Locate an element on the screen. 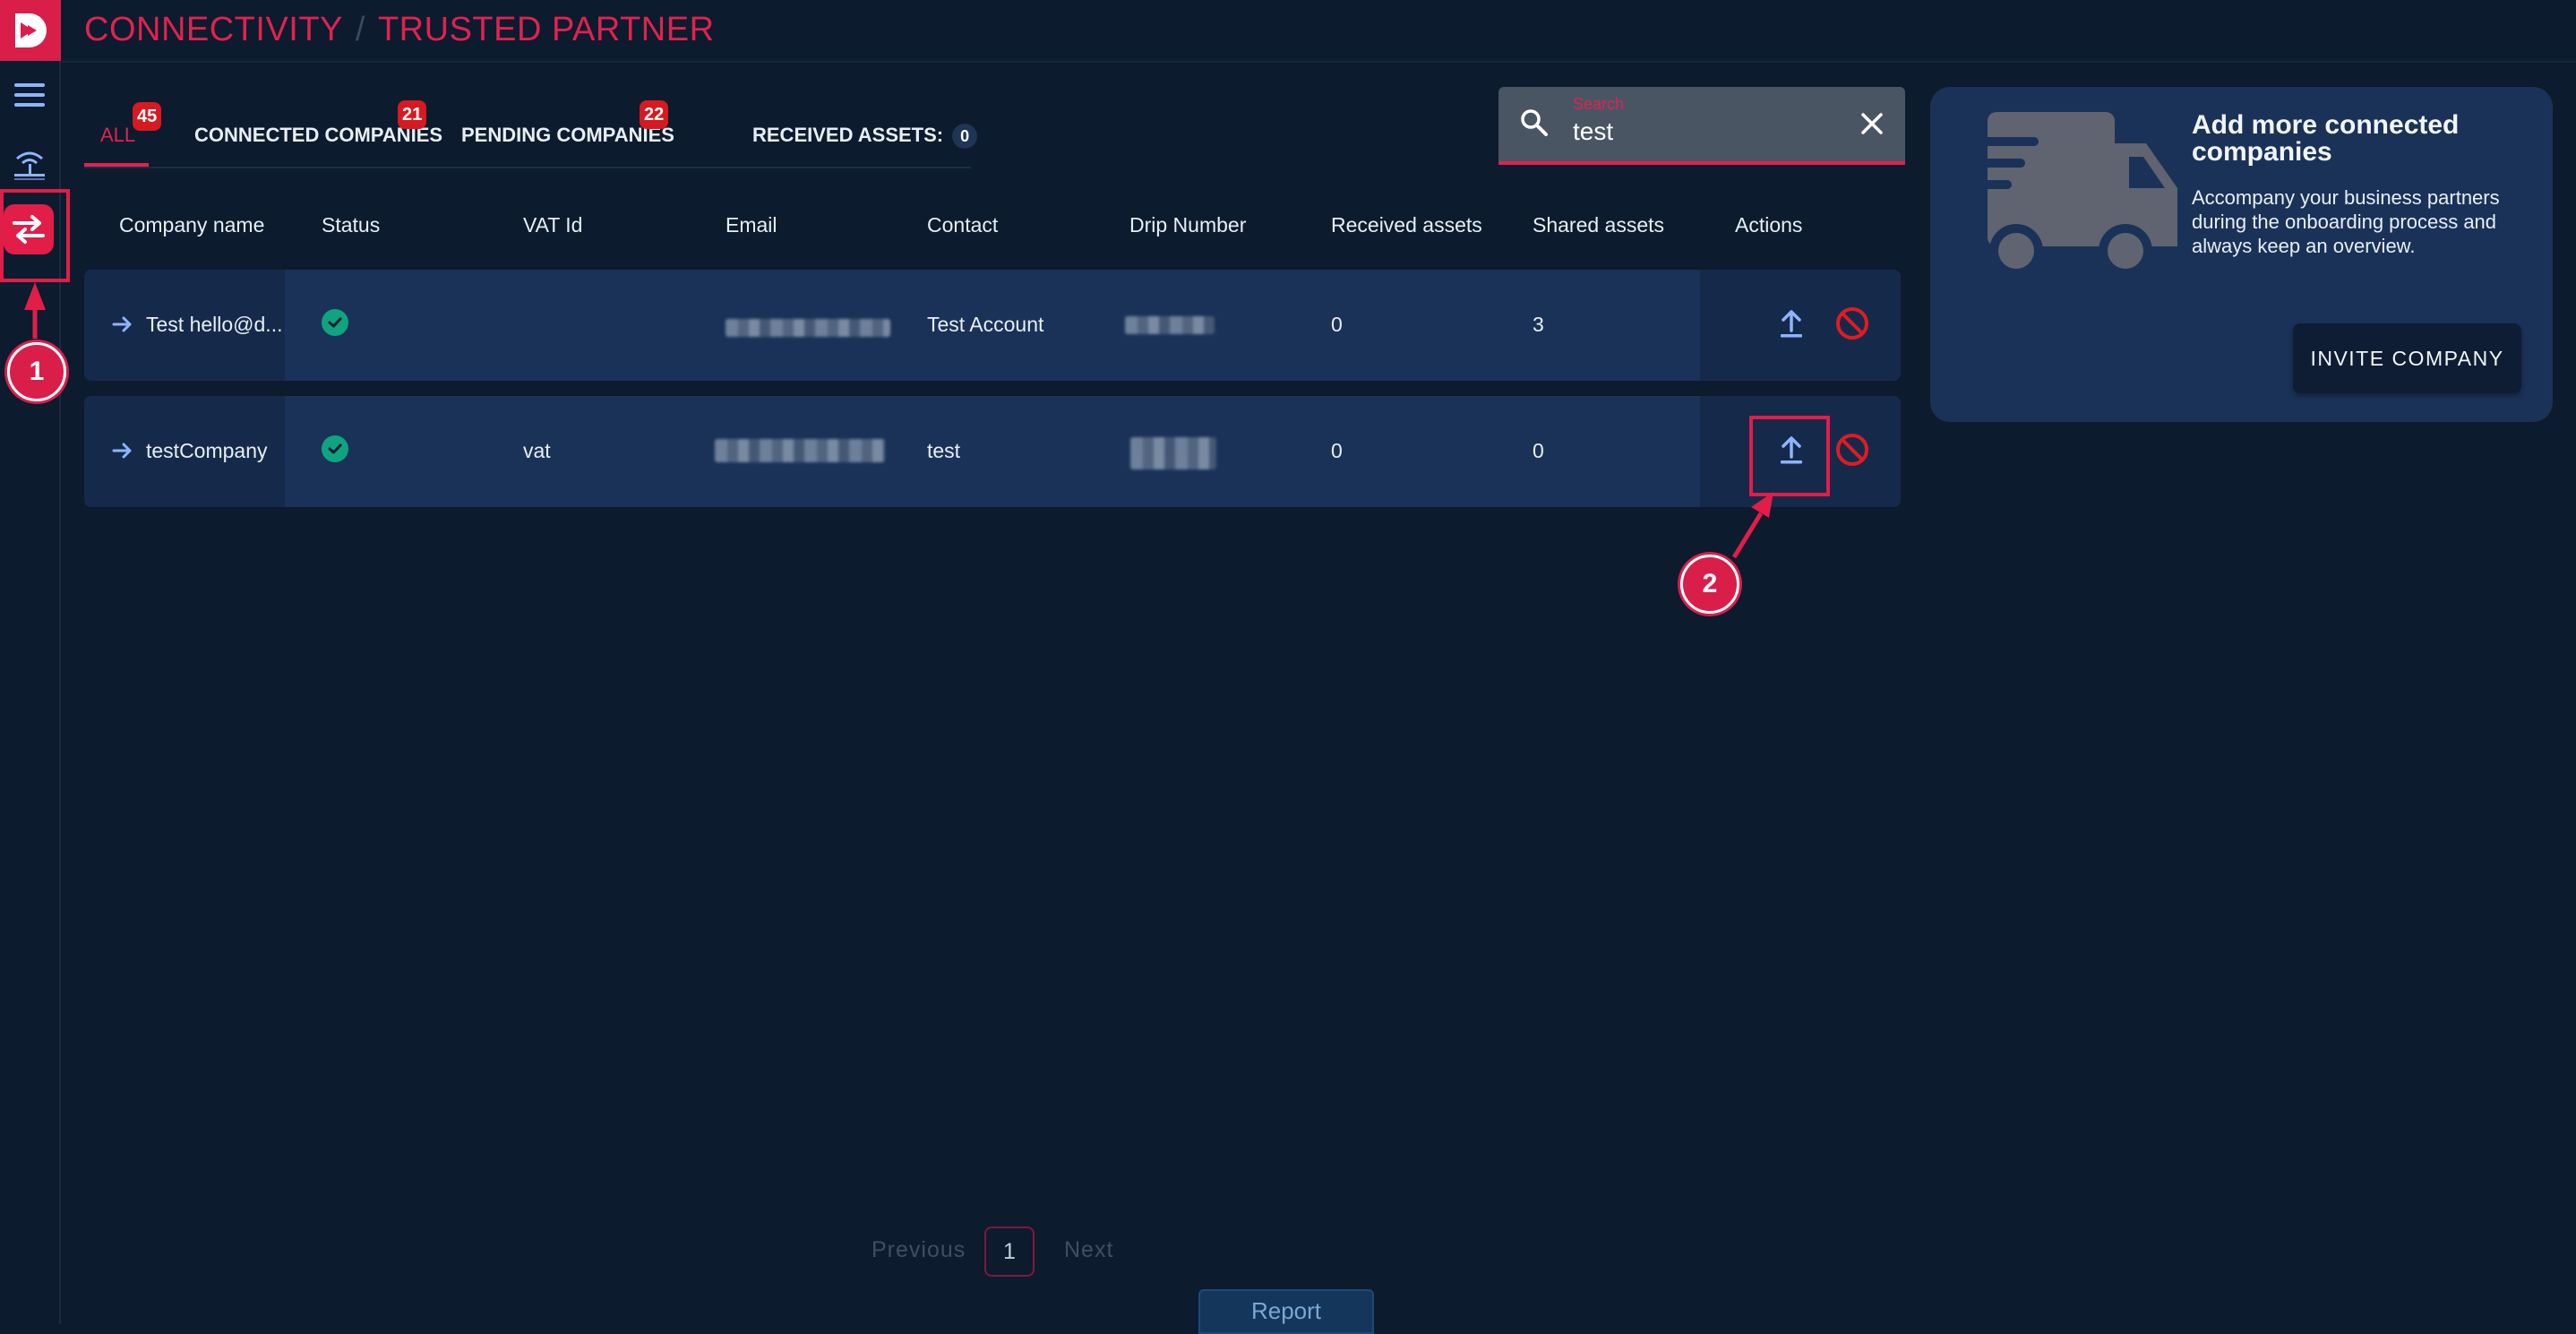 The height and width of the screenshot is (1334, 2576). breadcrumb: CONNECTIVITY / TRUSTED PARTNER is located at coordinates (399, 30).